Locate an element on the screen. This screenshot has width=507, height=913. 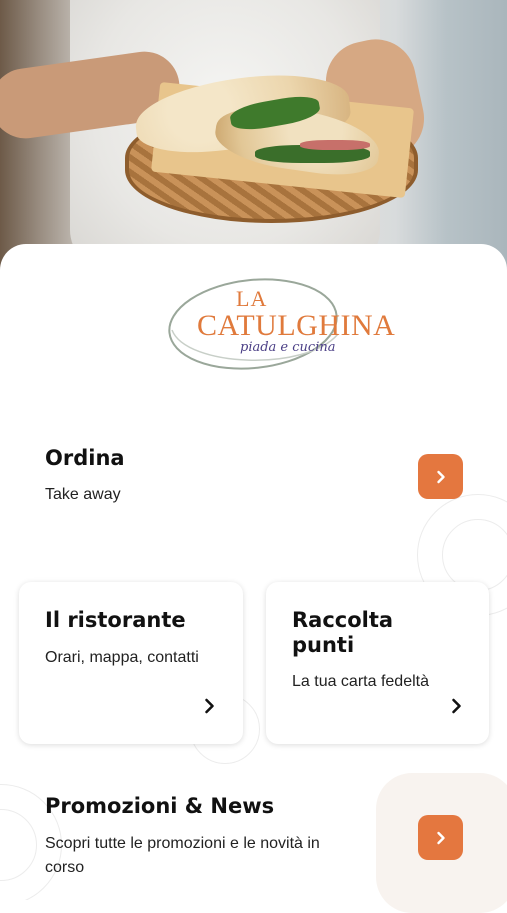
punti-title-line1: Raccolta is located at coordinates (343, 620).